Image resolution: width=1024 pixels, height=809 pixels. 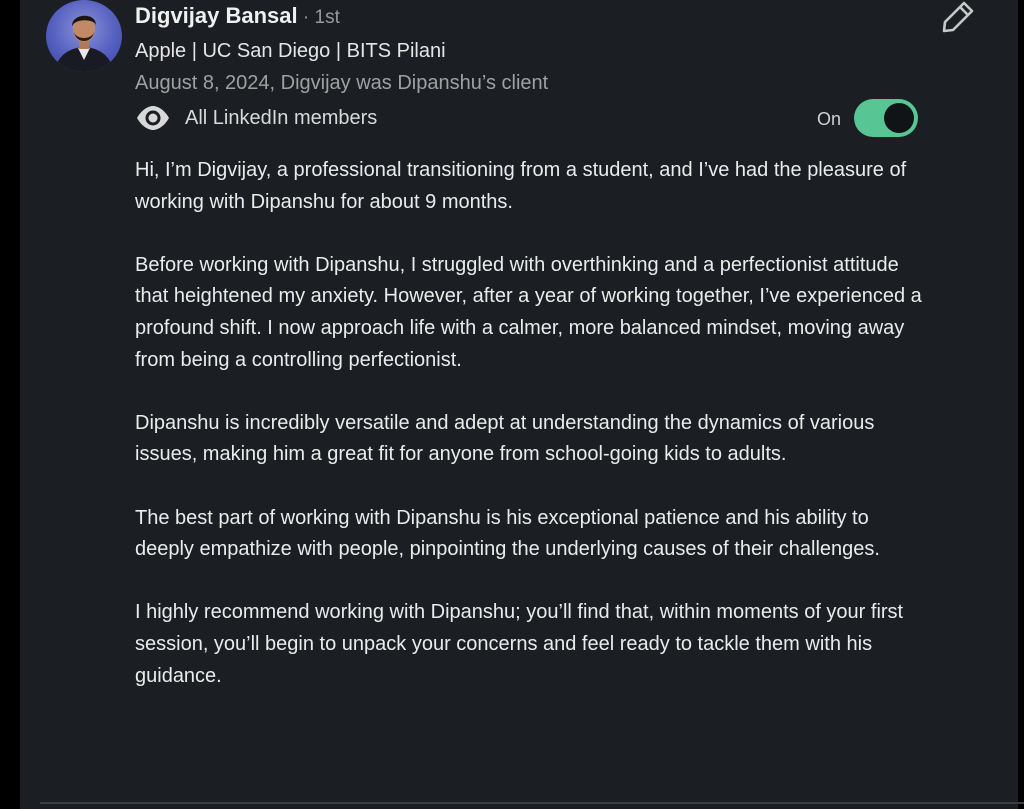 What do you see at coordinates (318, 17) in the screenshot?
I see `connection-degree: · 1st` at bounding box center [318, 17].